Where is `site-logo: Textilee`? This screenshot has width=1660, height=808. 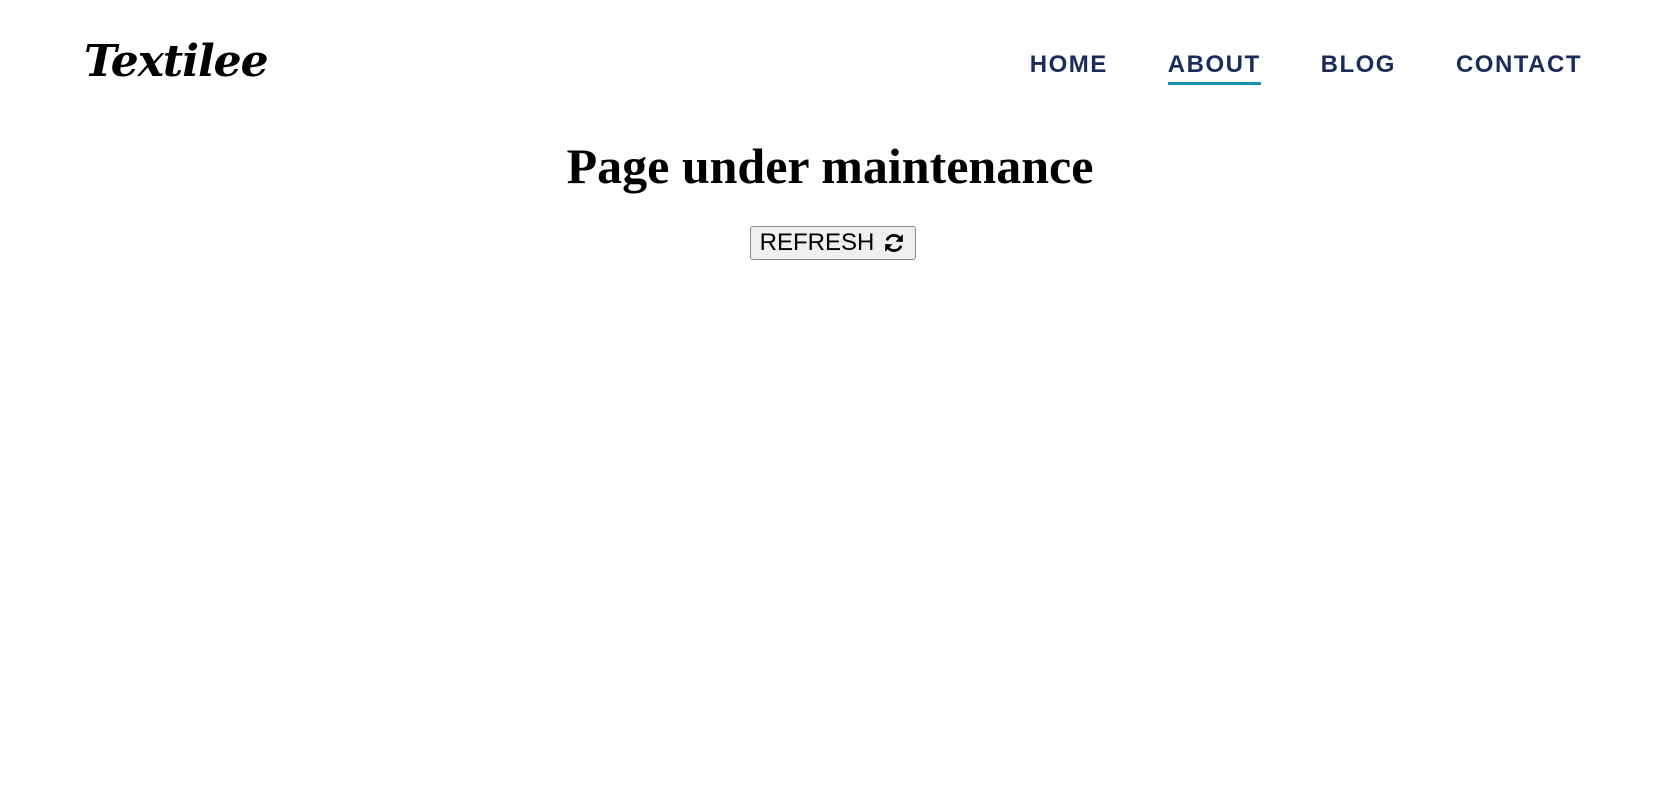
site-logo: Textilee is located at coordinates (176, 62).